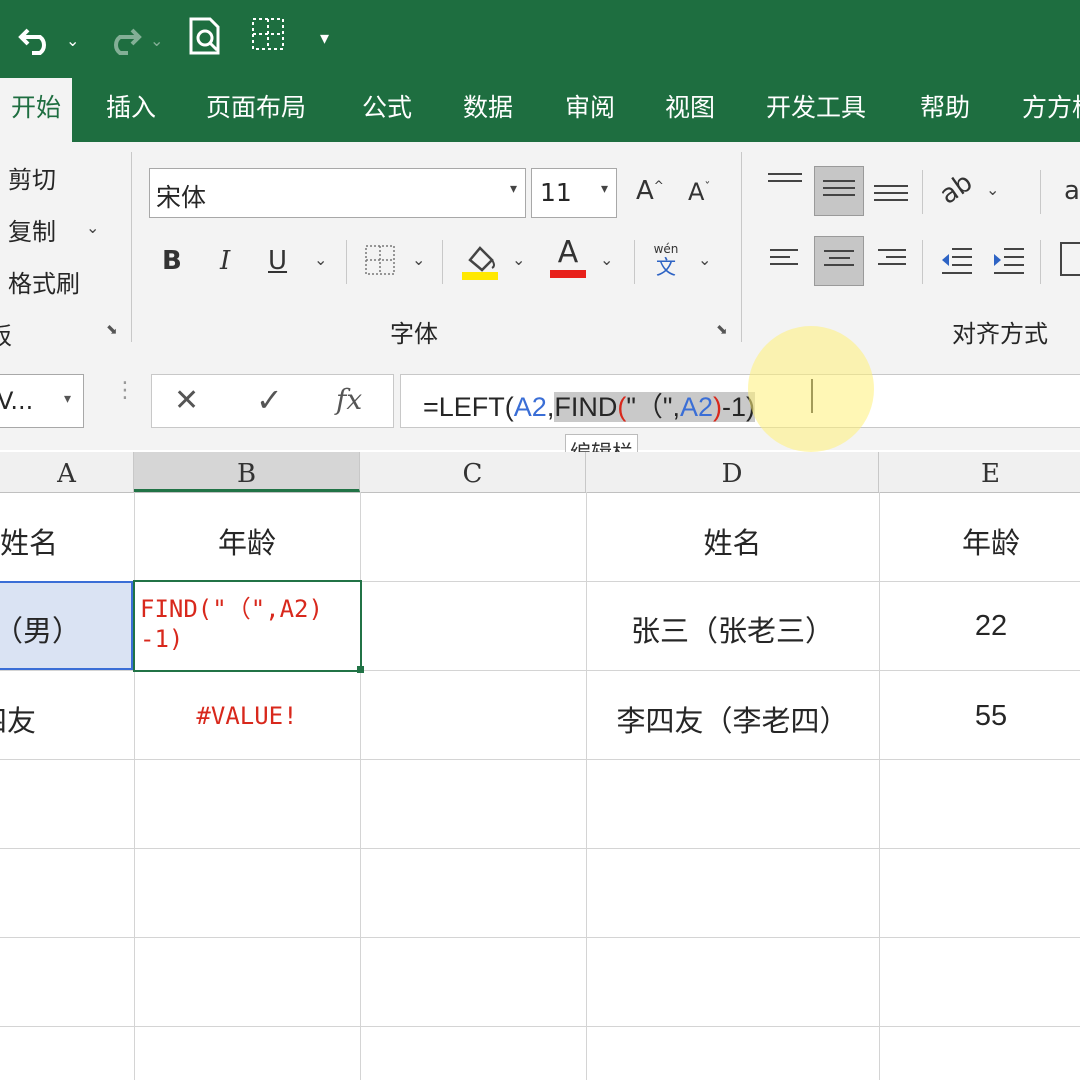 This screenshot has width=1080, height=1080. I want to click on borders-button-icon, so click(380, 262).